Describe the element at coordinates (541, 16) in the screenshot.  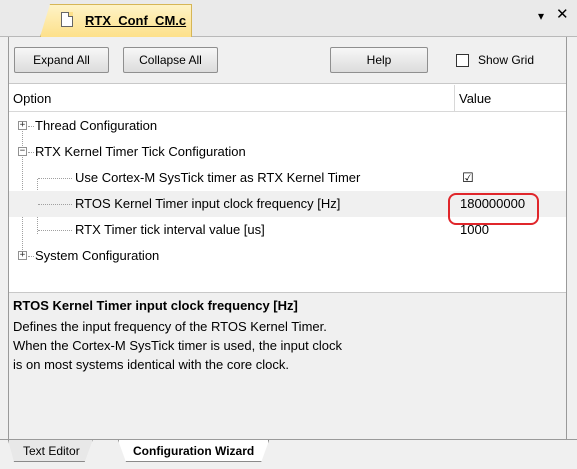
I see `tab-list-dropdown-icon: ▾` at that location.